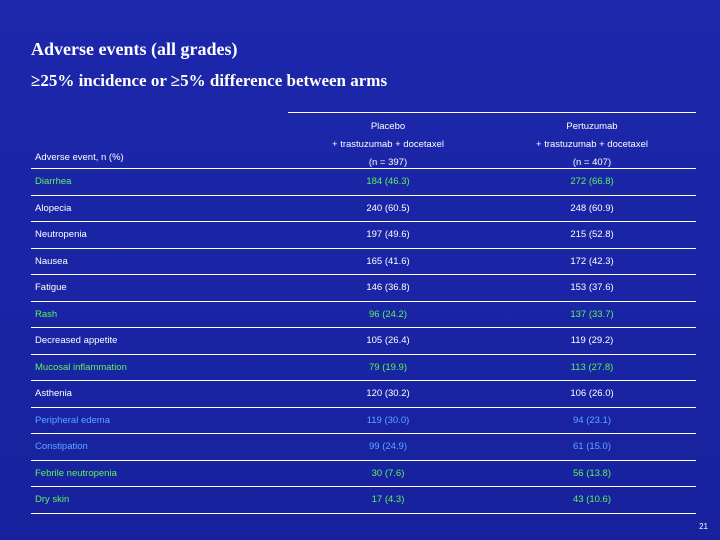  I want to click on table-row: Rash 96 (24.2) 137 (33.7), so click(363, 315).